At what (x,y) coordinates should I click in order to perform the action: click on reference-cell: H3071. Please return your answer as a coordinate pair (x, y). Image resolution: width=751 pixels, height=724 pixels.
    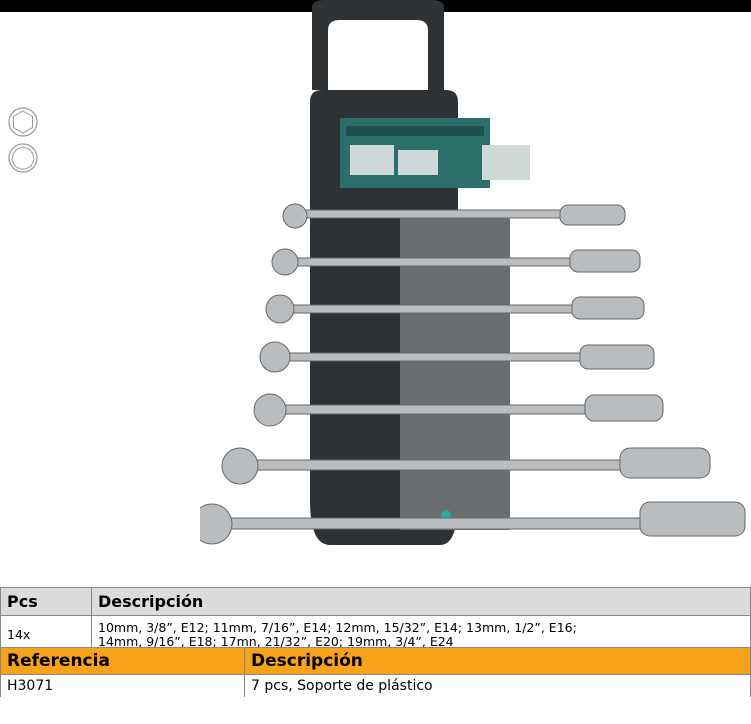
    Looking at the image, I should click on (122, 685).